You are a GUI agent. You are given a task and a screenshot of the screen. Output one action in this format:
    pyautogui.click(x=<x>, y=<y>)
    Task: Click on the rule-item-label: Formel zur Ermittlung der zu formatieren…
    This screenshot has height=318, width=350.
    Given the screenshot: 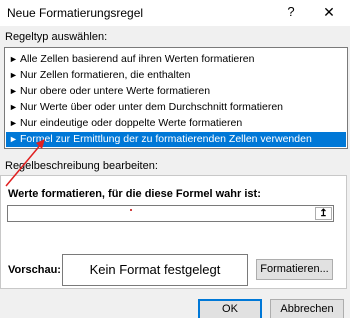 What is the action you would take?
    pyautogui.click(x=166, y=139)
    